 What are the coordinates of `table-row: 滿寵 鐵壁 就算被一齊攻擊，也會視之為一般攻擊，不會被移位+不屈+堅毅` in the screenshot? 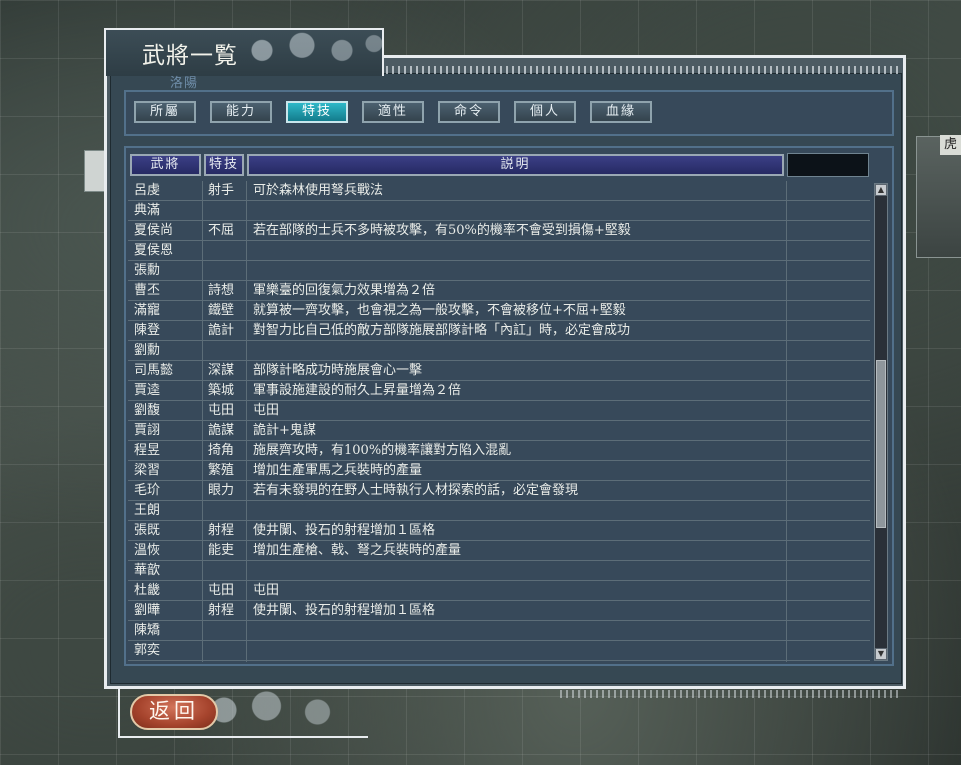 It's located at (499, 311).